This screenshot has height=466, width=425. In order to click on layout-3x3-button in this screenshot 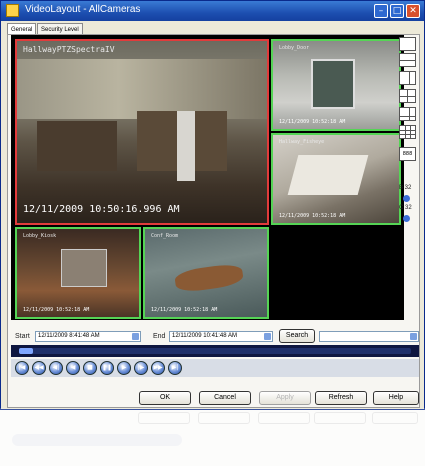, I will do `click(407, 132)`.